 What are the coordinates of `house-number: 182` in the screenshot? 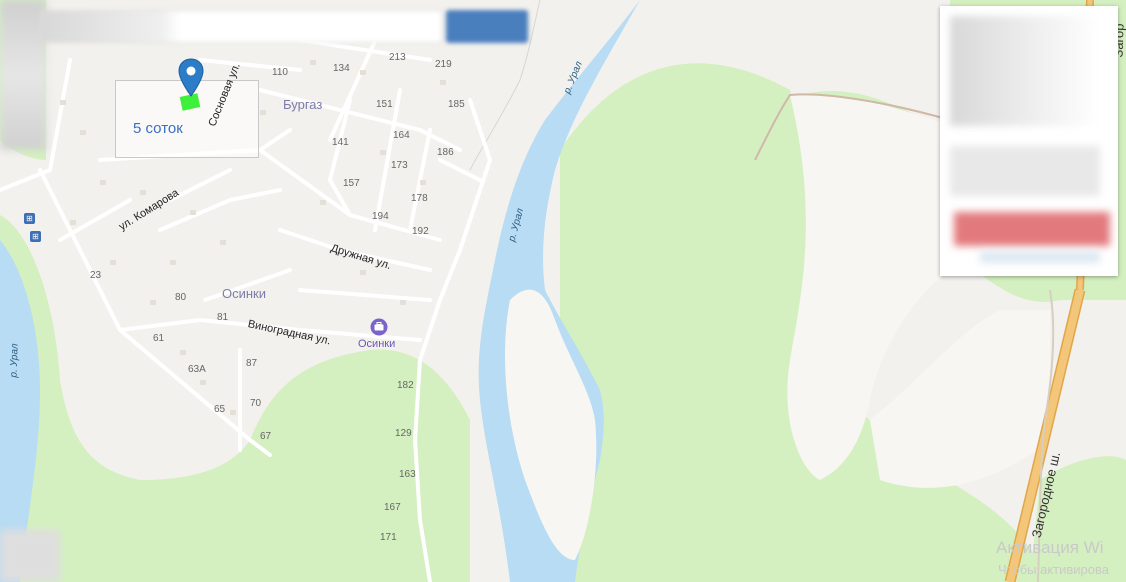 It's located at (405, 385).